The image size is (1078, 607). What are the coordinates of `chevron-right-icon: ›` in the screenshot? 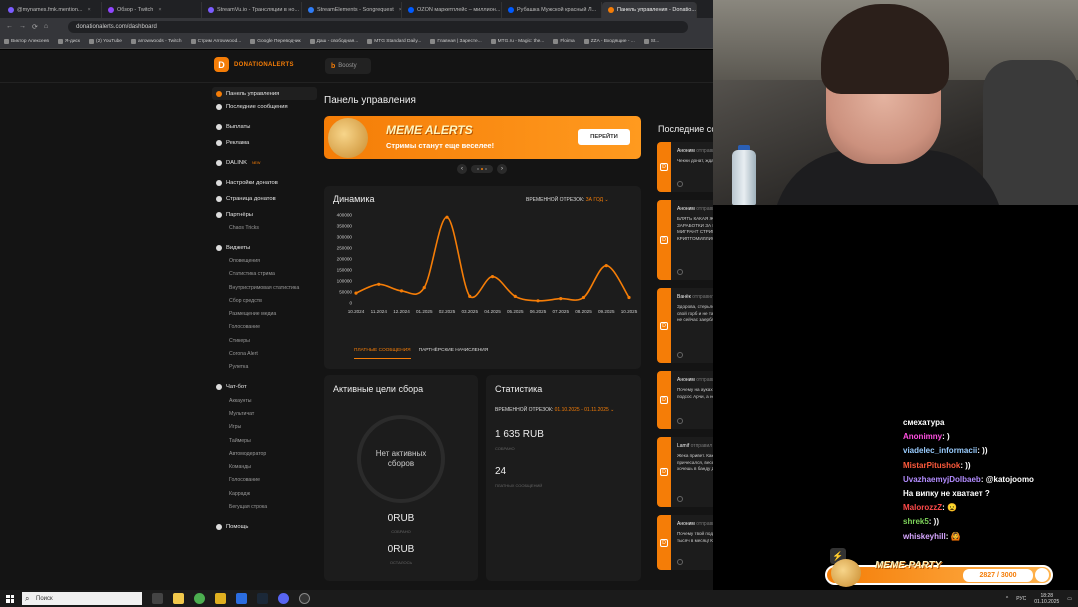 It's located at (502, 169).